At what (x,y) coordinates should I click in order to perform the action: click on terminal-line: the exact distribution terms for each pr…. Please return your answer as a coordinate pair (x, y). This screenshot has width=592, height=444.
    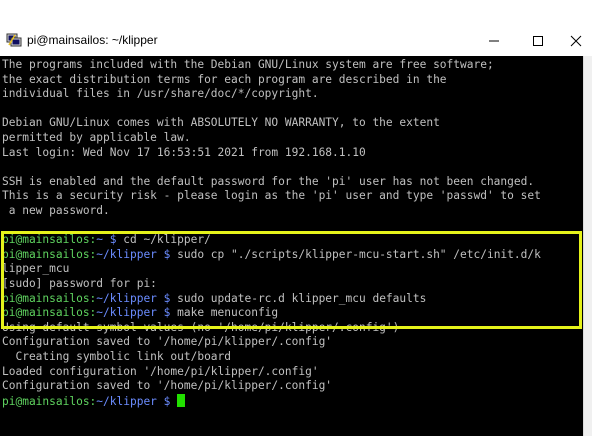
    Looking at the image, I should click on (224, 79).